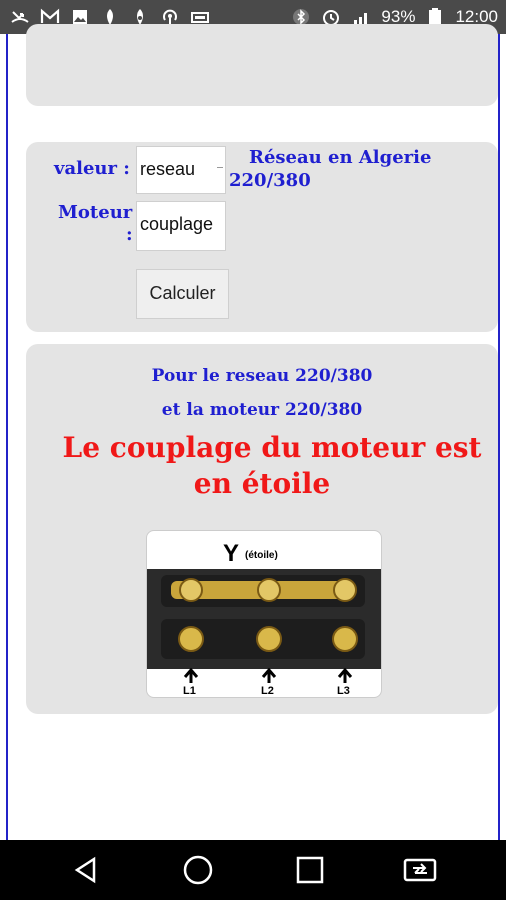 The height and width of the screenshot is (900, 506). Describe the element at coordinates (261, 555) in the screenshot. I see `diagram-caption: (étoile)` at that location.